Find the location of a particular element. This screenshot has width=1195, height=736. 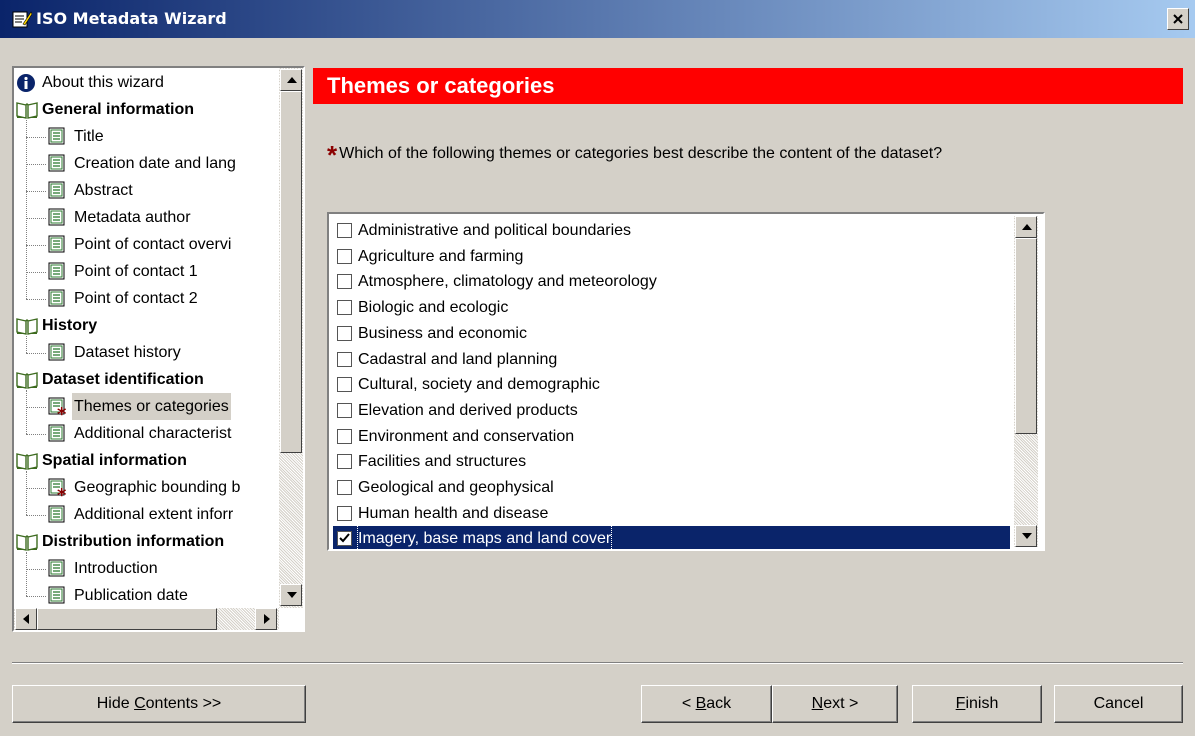

tree-item: Point of contact 1 is located at coordinates (146, 271).